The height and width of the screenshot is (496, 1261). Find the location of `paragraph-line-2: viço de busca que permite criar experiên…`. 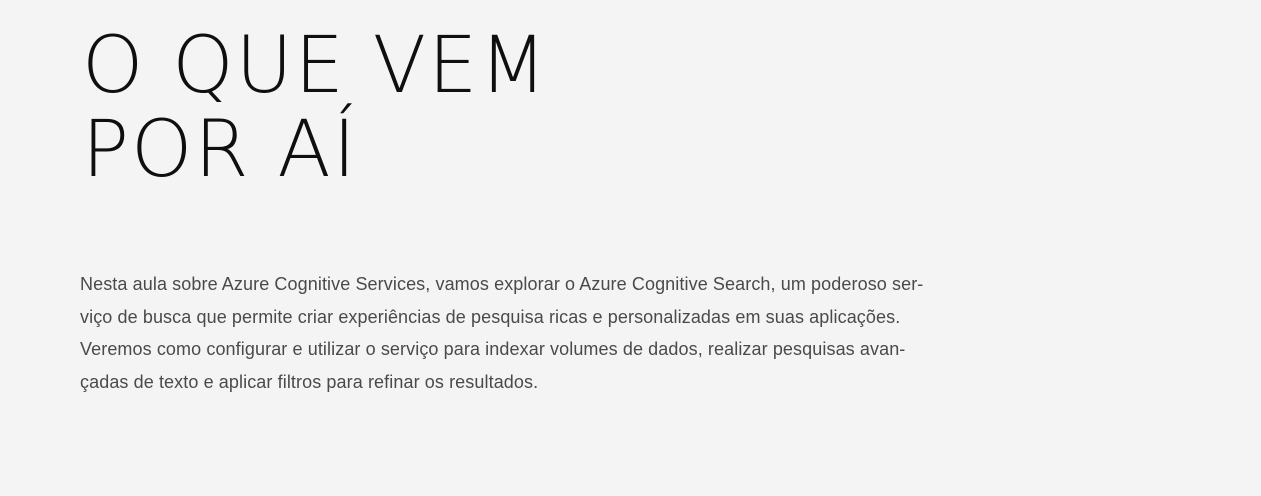

paragraph-line-2: viço de busca que permite criar experiên… is located at coordinates (490, 316).